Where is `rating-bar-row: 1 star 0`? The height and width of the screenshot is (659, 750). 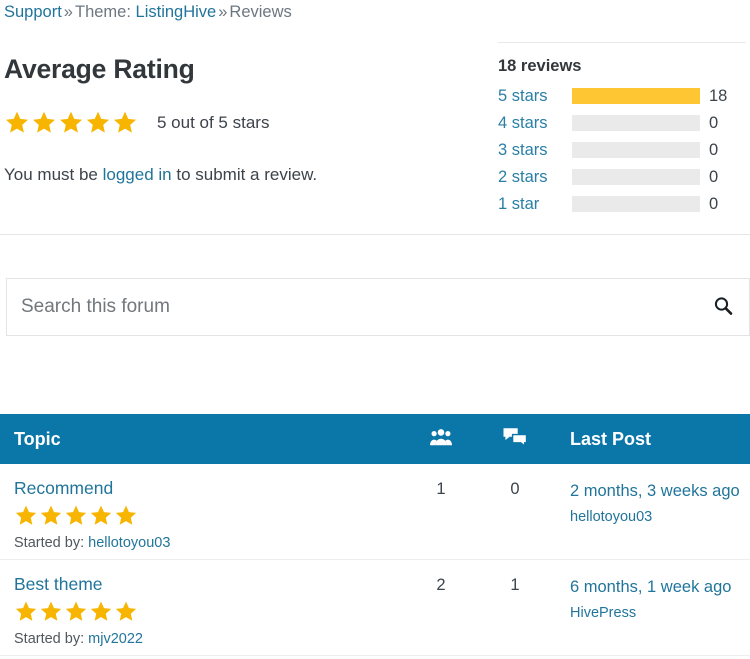 rating-bar-row: 1 star 0 is located at coordinates (622, 204).